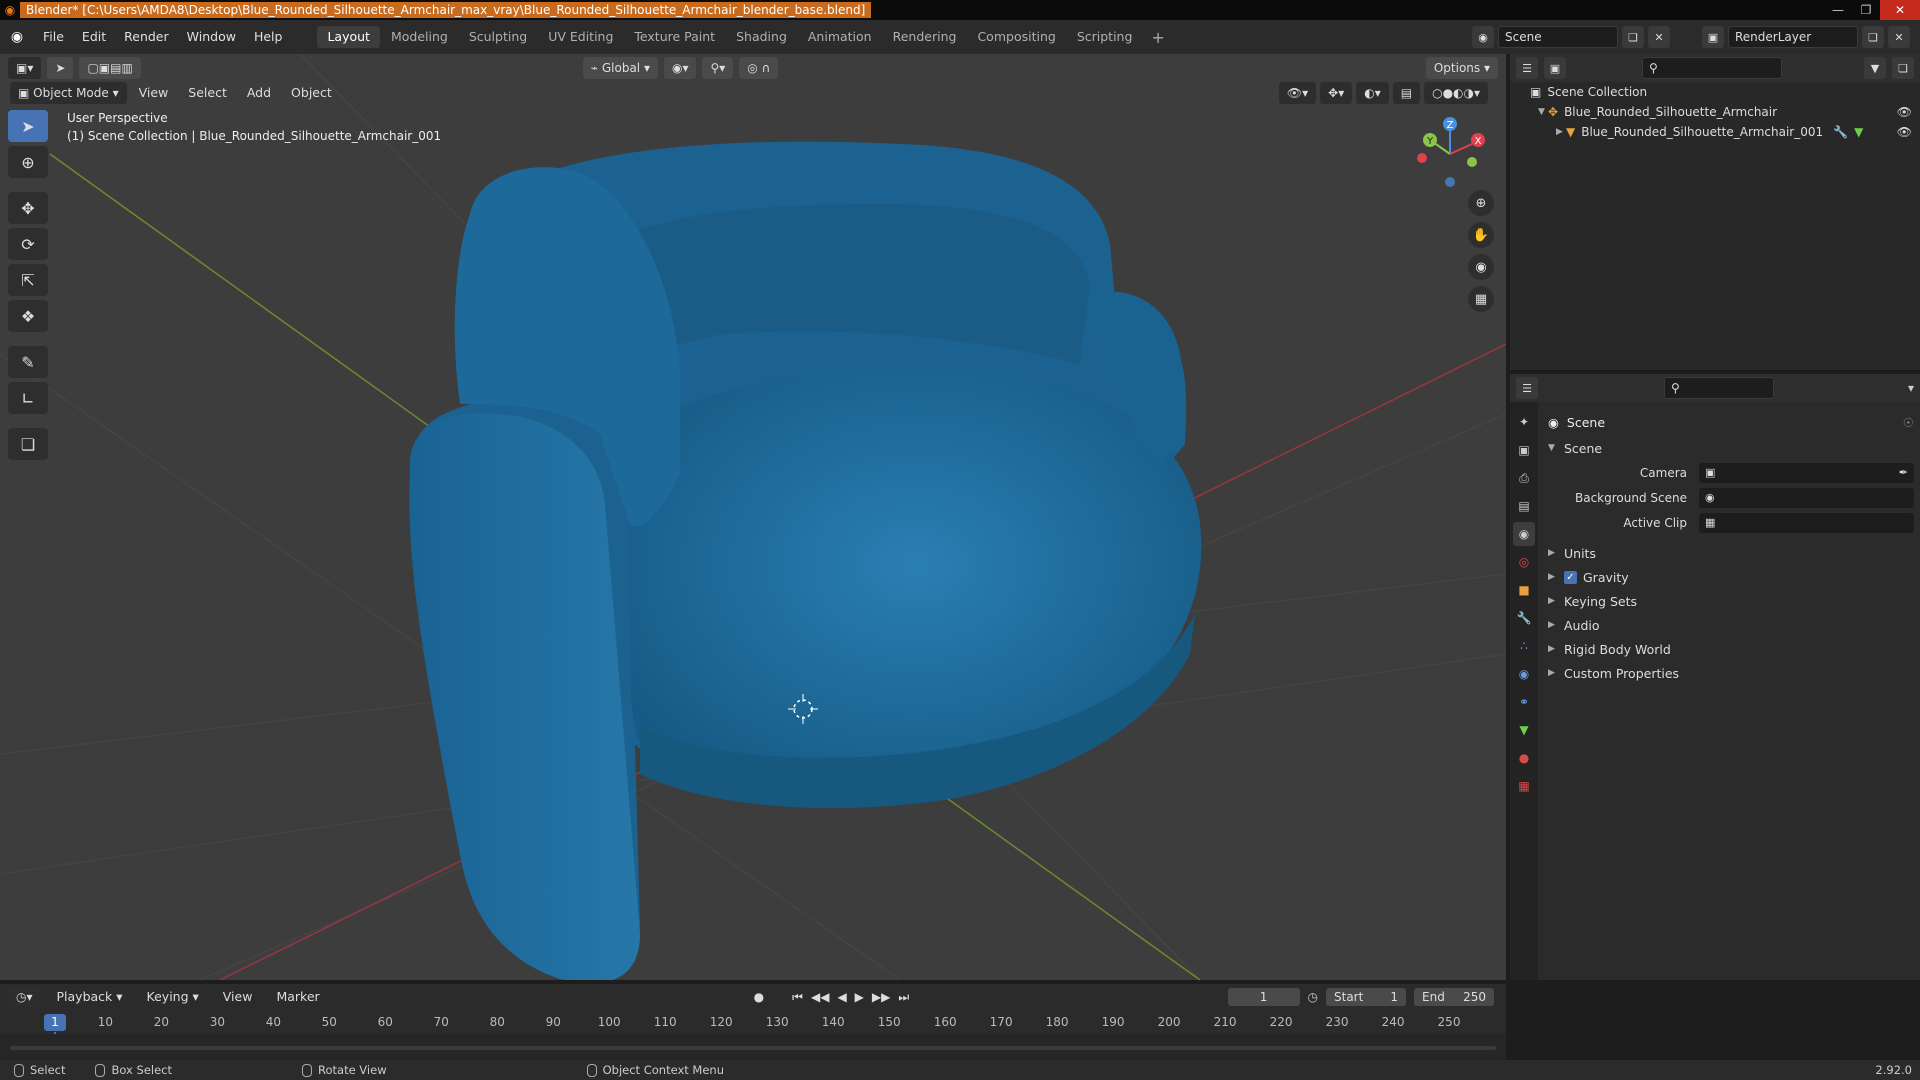  Describe the element at coordinates (498, 37) in the screenshot. I see `tab-sculpting: Sculpting` at that location.